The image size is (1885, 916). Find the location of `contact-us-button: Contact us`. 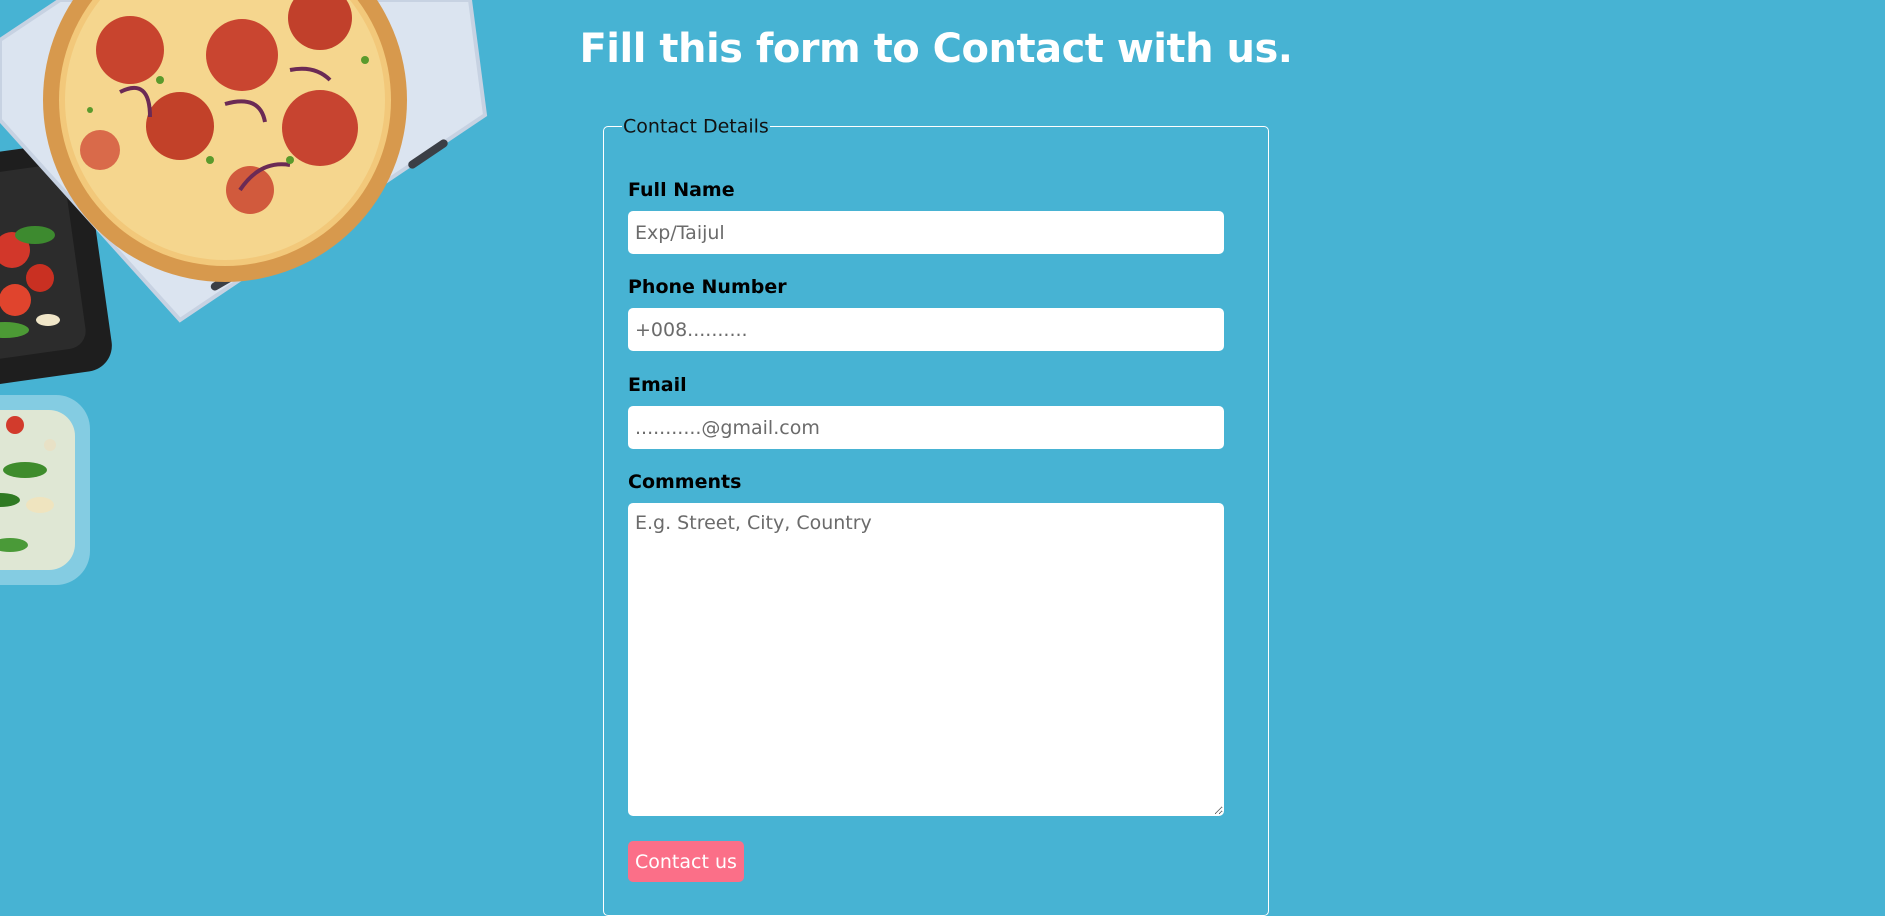

contact-us-button: Contact us is located at coordinates (686, 861).